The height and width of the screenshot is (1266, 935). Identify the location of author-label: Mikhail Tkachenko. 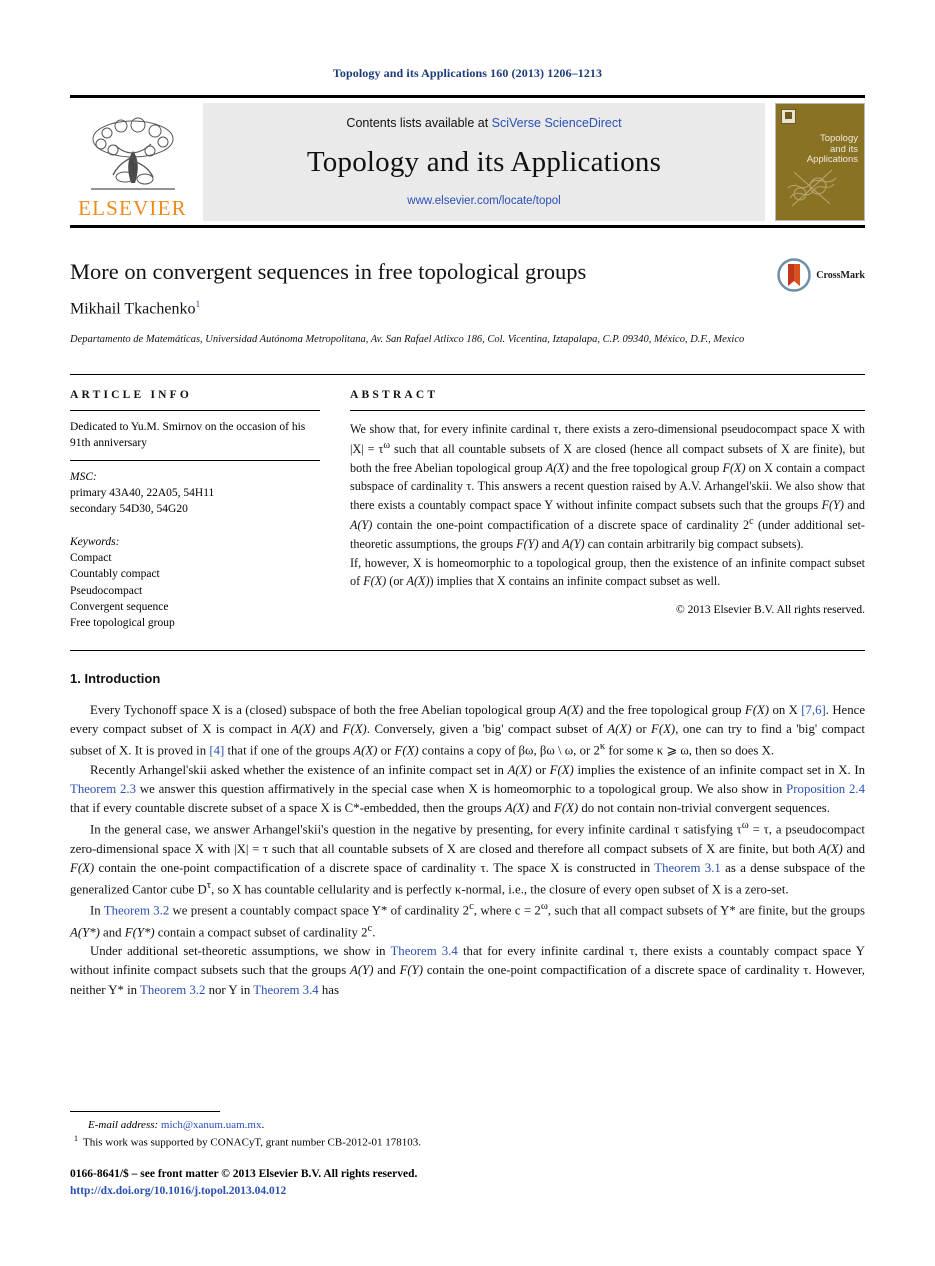
(133, 309).